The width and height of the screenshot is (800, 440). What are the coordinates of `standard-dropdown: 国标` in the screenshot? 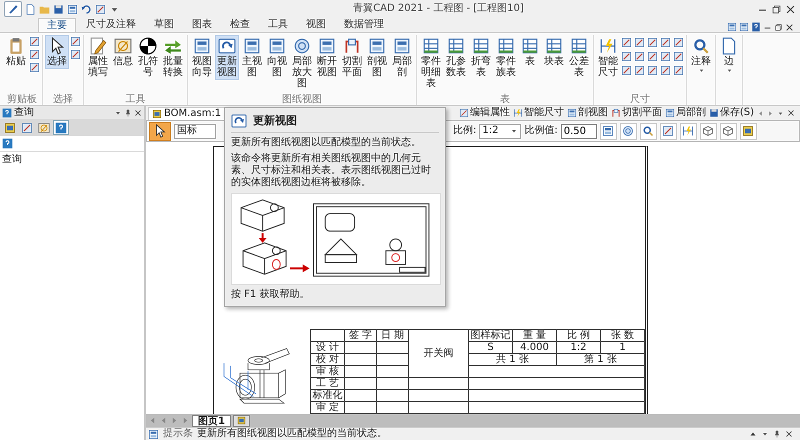 It's located at (195, 131).